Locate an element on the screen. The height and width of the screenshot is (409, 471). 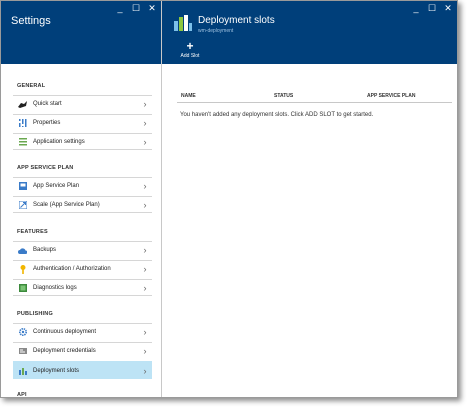
deployment-slots-title: Deployment slots is located at coordinates (236, 20).